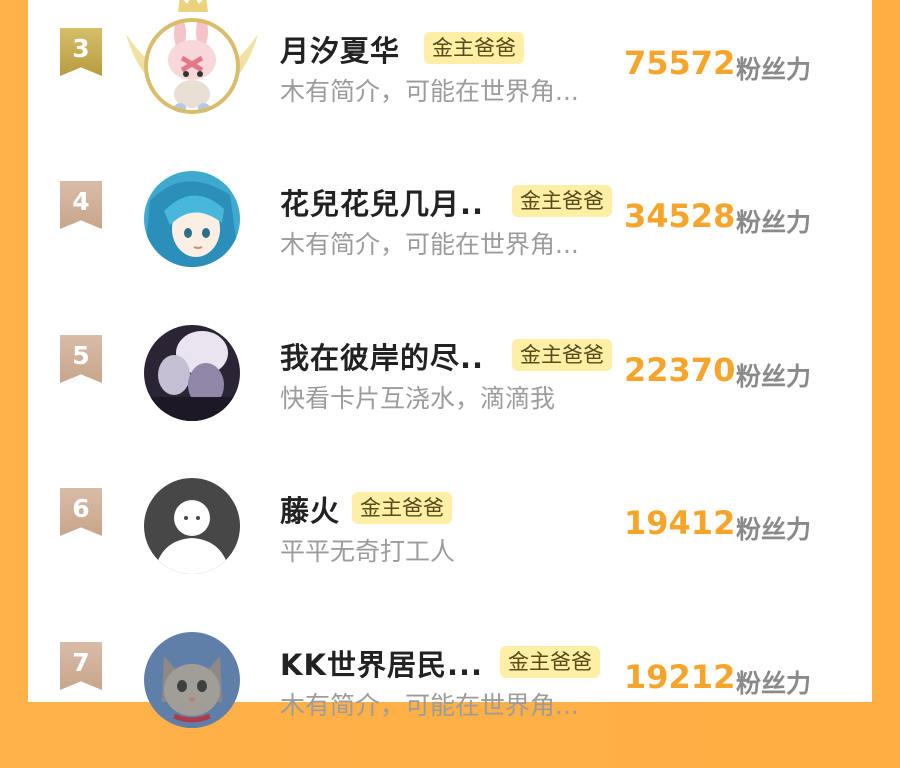 The image size is (900, 768). I want to click on user-bio: 快看卡片互浇水，滴滴我, so click(418, 398).